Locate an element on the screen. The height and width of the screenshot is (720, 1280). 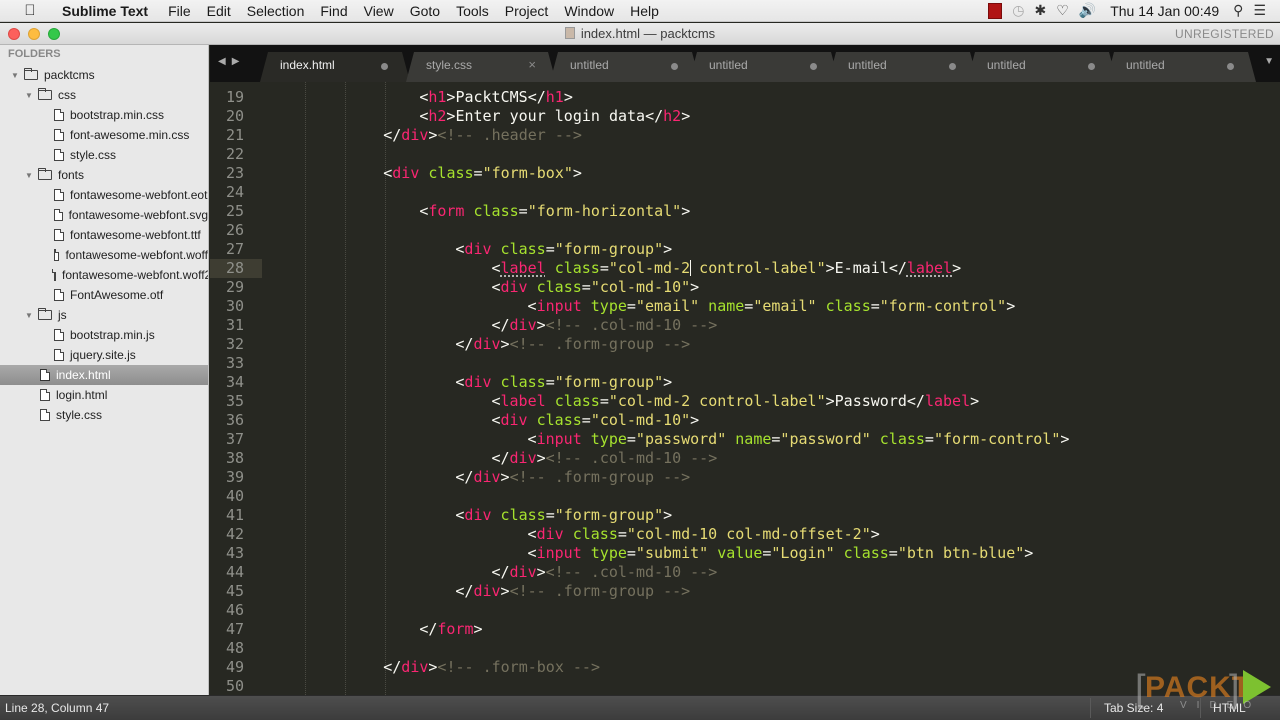
notification-center-icon: ☰ is located at coordinates (1259, 10).